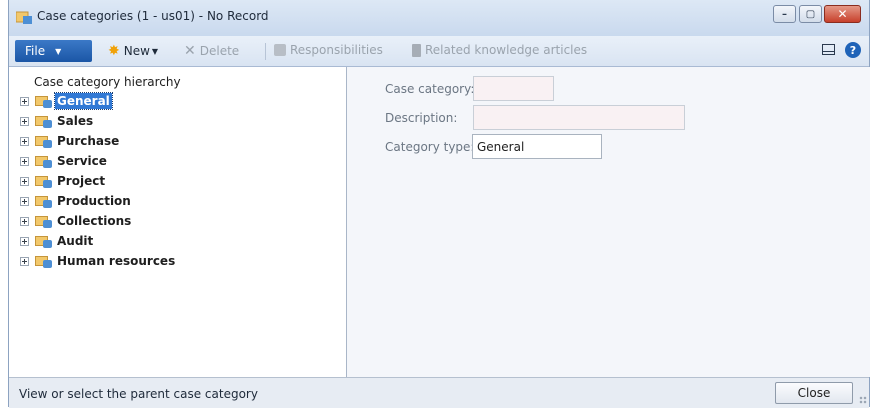 This screenshot has width=870, height=408. Describe the element at coordinates (83, 101) in the screenshot. I see `tree-item-label: General` at that location.